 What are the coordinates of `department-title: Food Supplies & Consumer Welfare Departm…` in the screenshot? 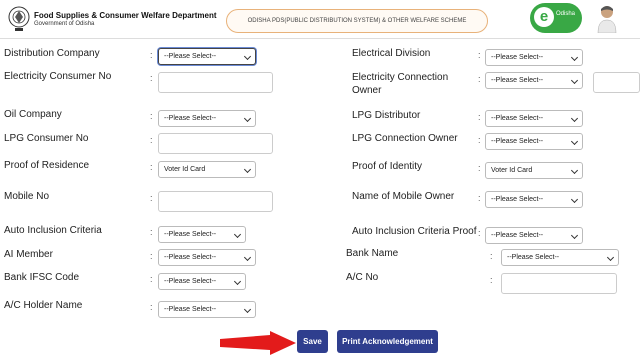 It's located at (125, 15).